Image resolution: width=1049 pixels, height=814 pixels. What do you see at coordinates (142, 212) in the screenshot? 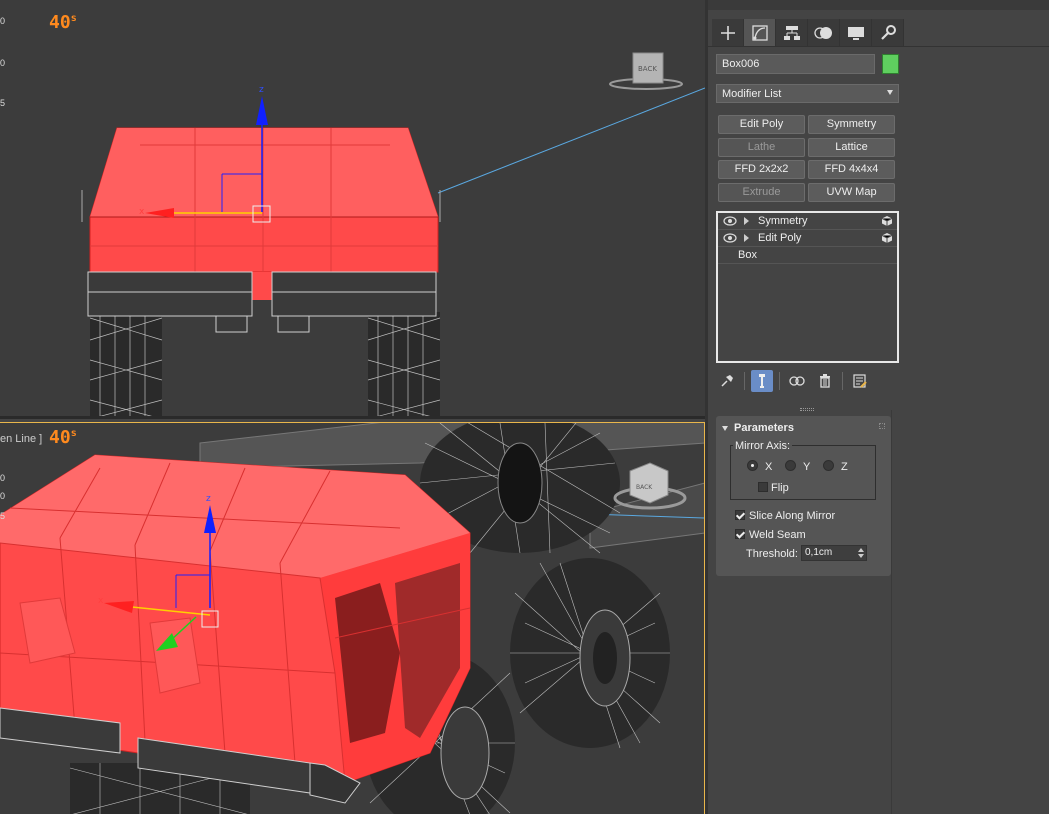
I see `gizmo-x-label: x` at bounding box center [142, 212].